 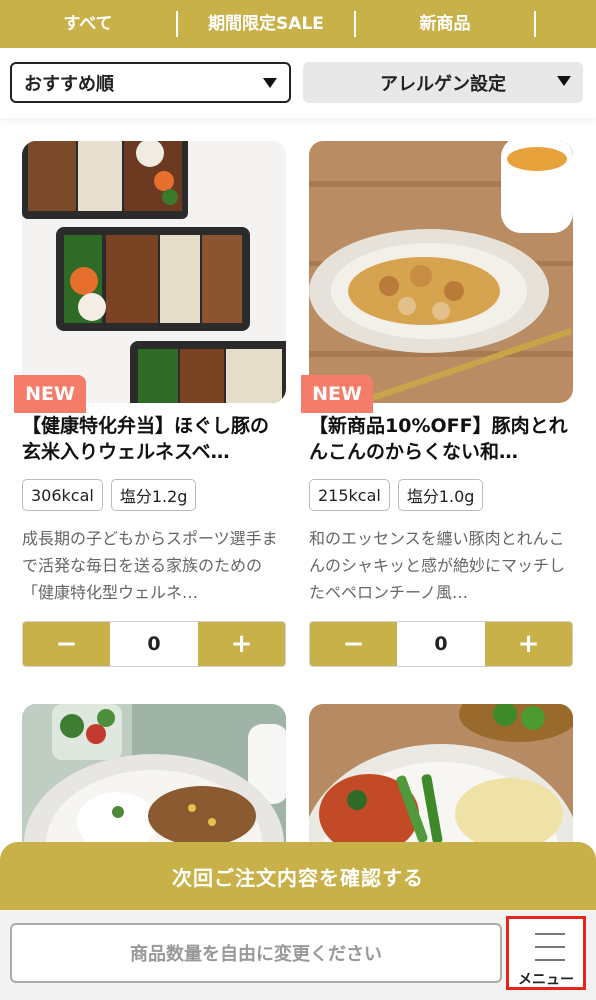 I want to click on confirm-order-button: 次回ご注文内容を確認する, so click(x=298, y=876).